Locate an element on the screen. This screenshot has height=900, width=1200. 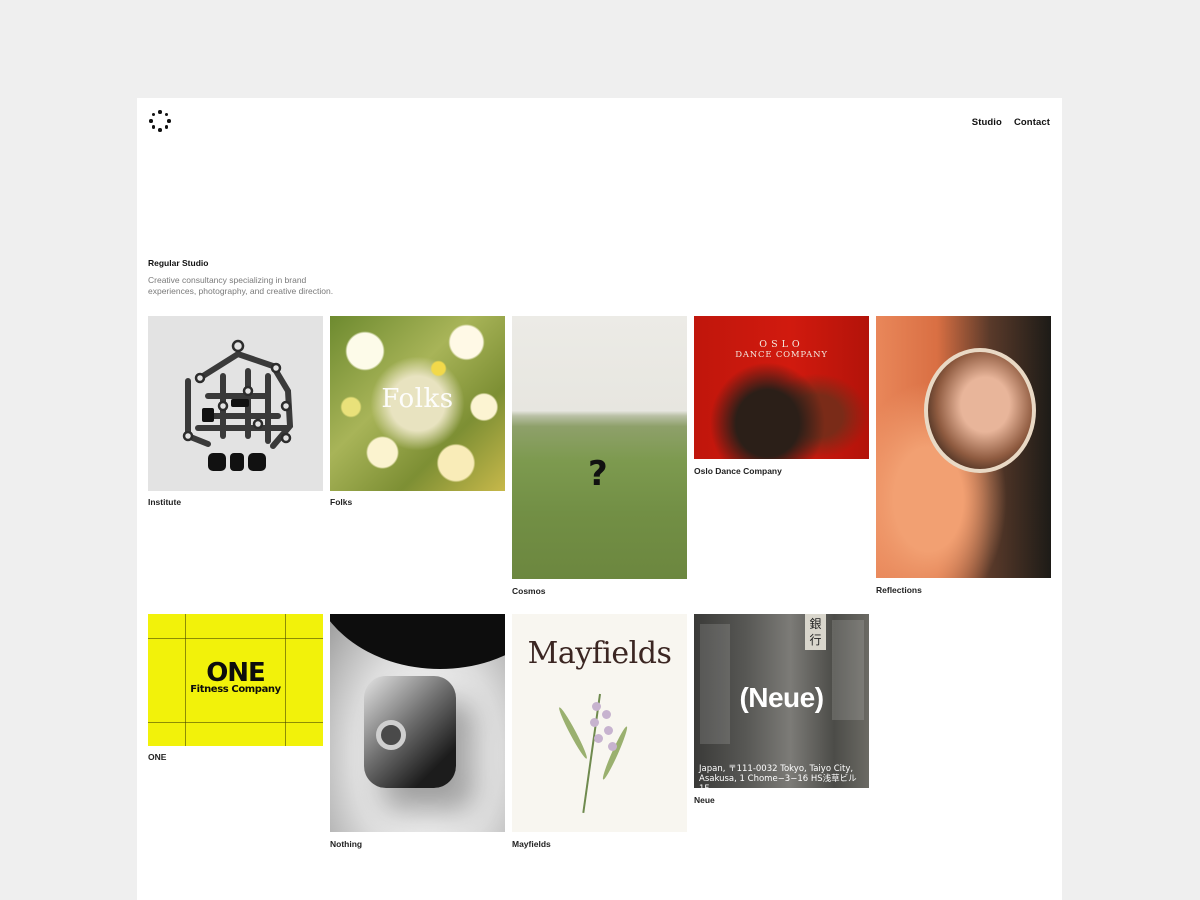
leaf-icon is located at coordinates (573, 733).